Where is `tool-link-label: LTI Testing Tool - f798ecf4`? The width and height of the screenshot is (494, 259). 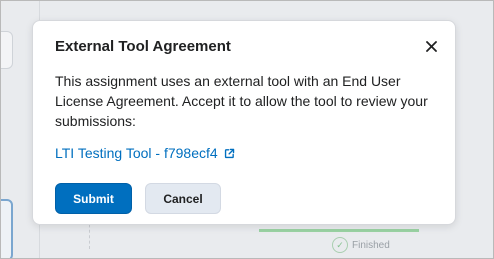
tool-link-label: LTI Testing Tool - f798ecf4 is located at coordinates (136, 153).